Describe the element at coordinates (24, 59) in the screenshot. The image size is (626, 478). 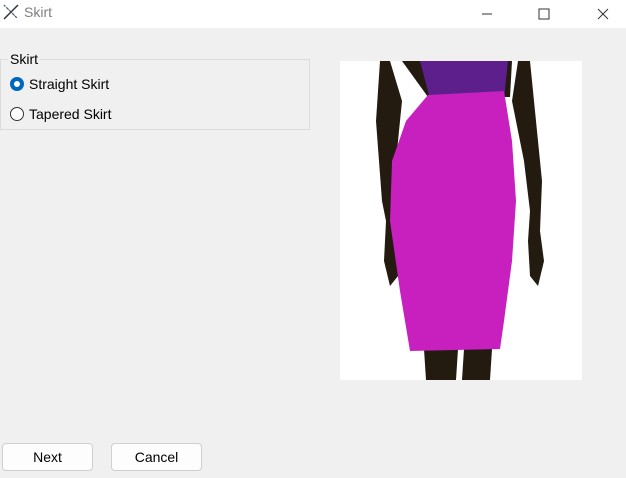
I see `groupbox-legend: Skirt` at that location.